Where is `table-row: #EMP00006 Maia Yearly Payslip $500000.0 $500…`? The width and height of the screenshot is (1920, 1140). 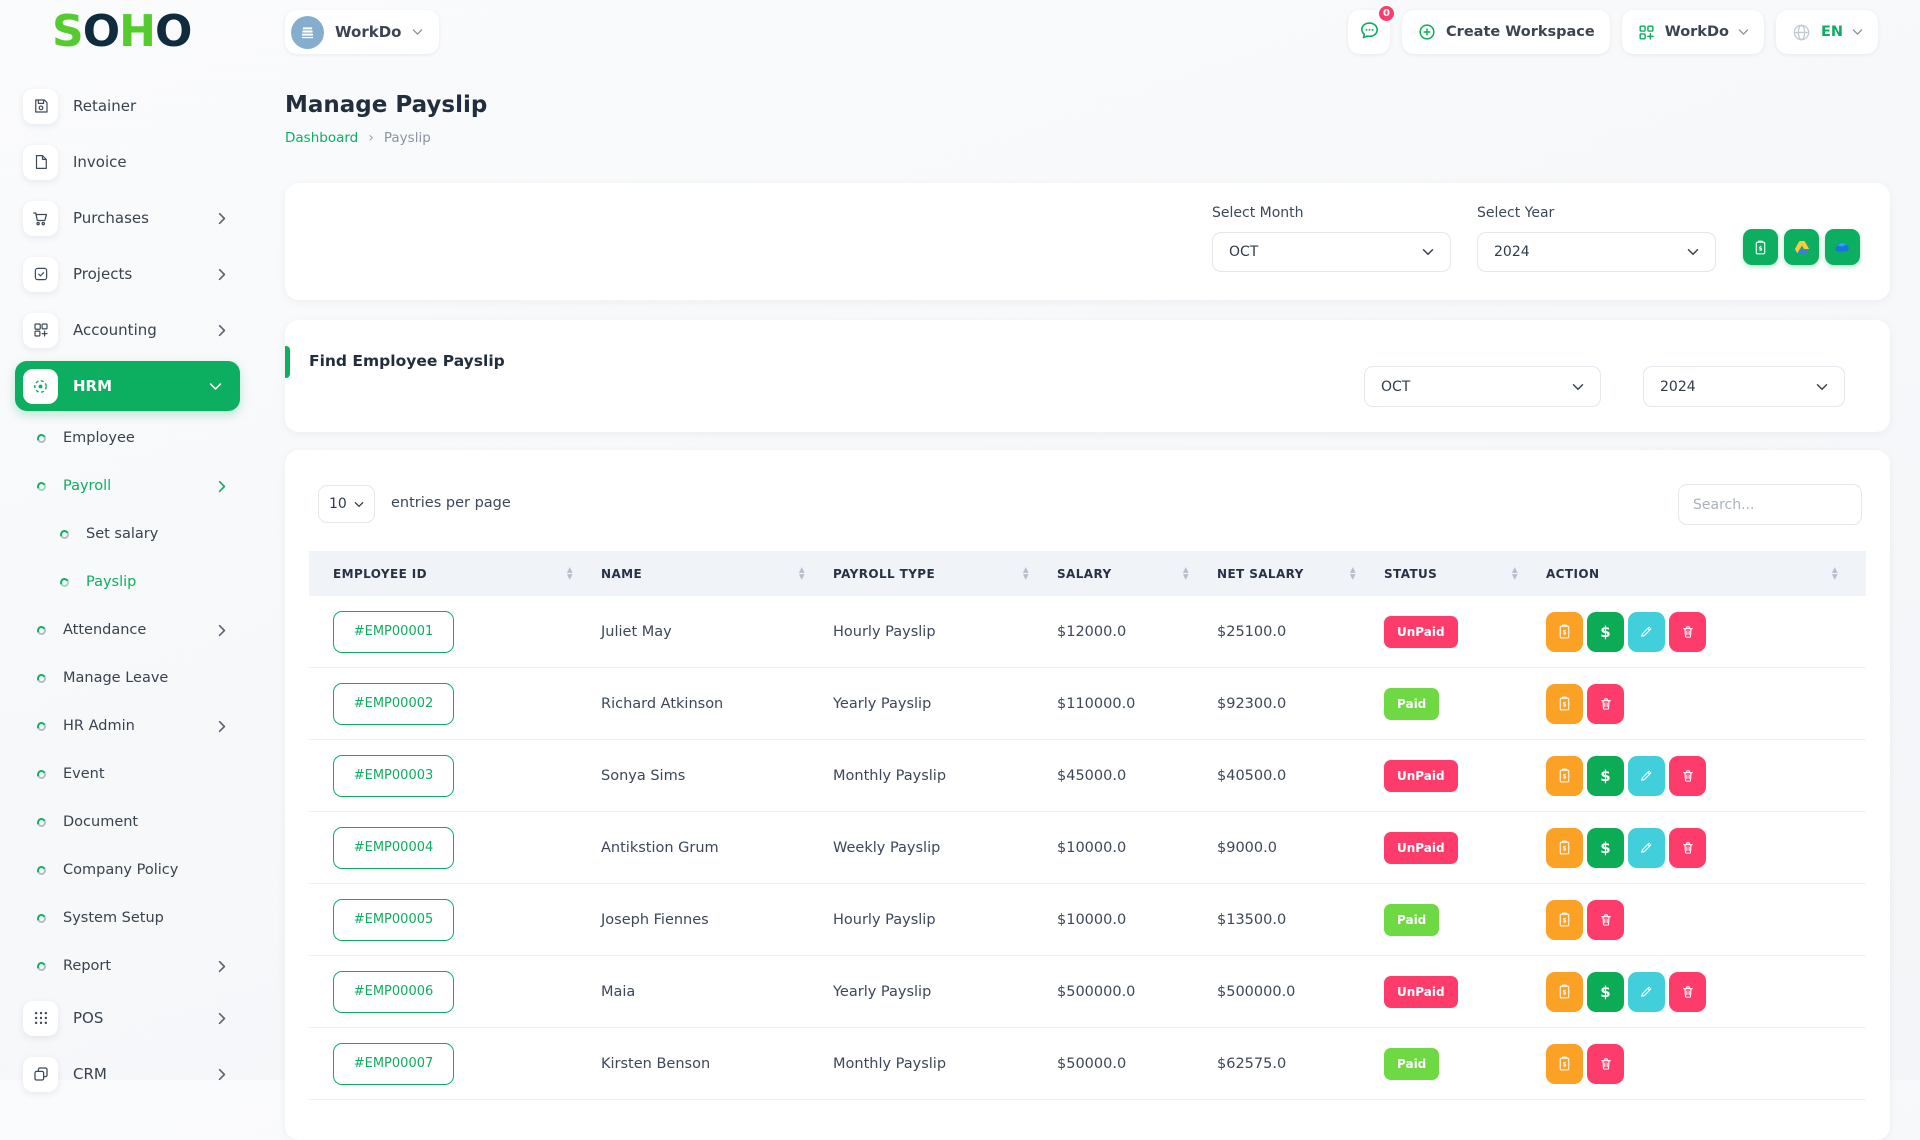
table-row: #EMP00006 Maia Yearly Payslip $500000.0 $500… is located at coordinates (1087, 992).